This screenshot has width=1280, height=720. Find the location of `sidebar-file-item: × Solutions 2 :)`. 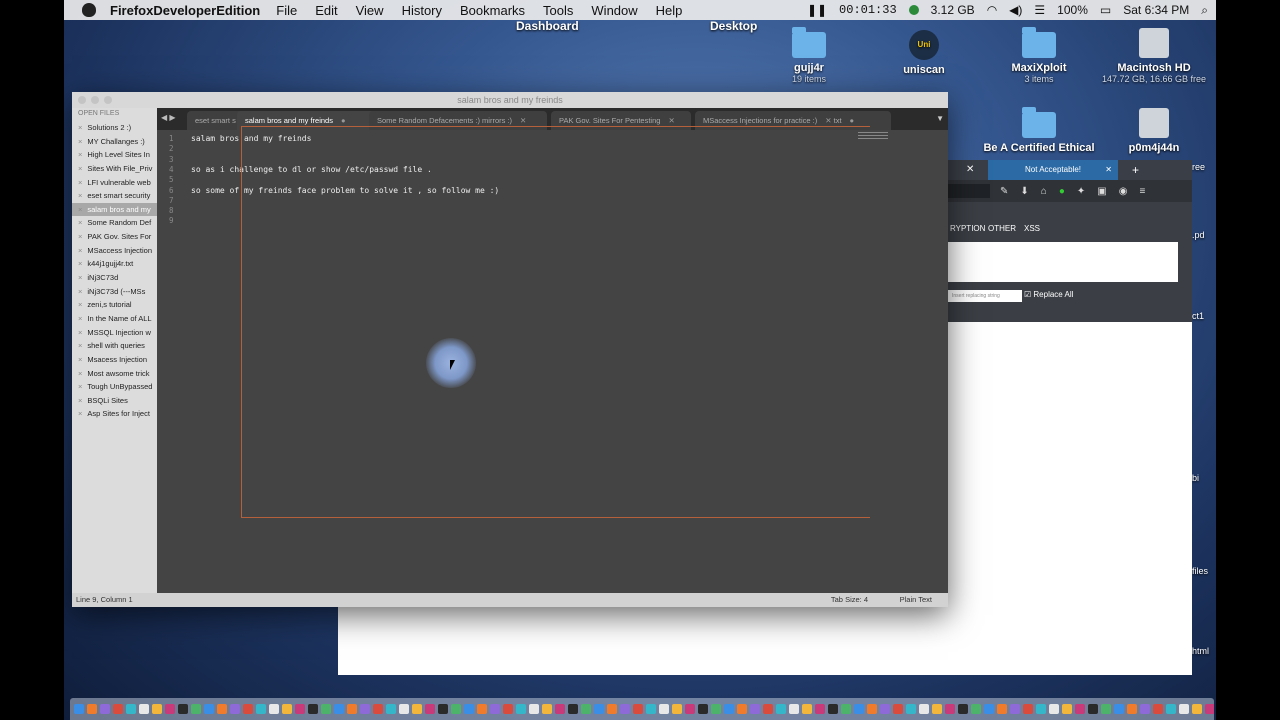

sidebar-file-item: × Solutions 2 :) is located at coordinates (114, 128).